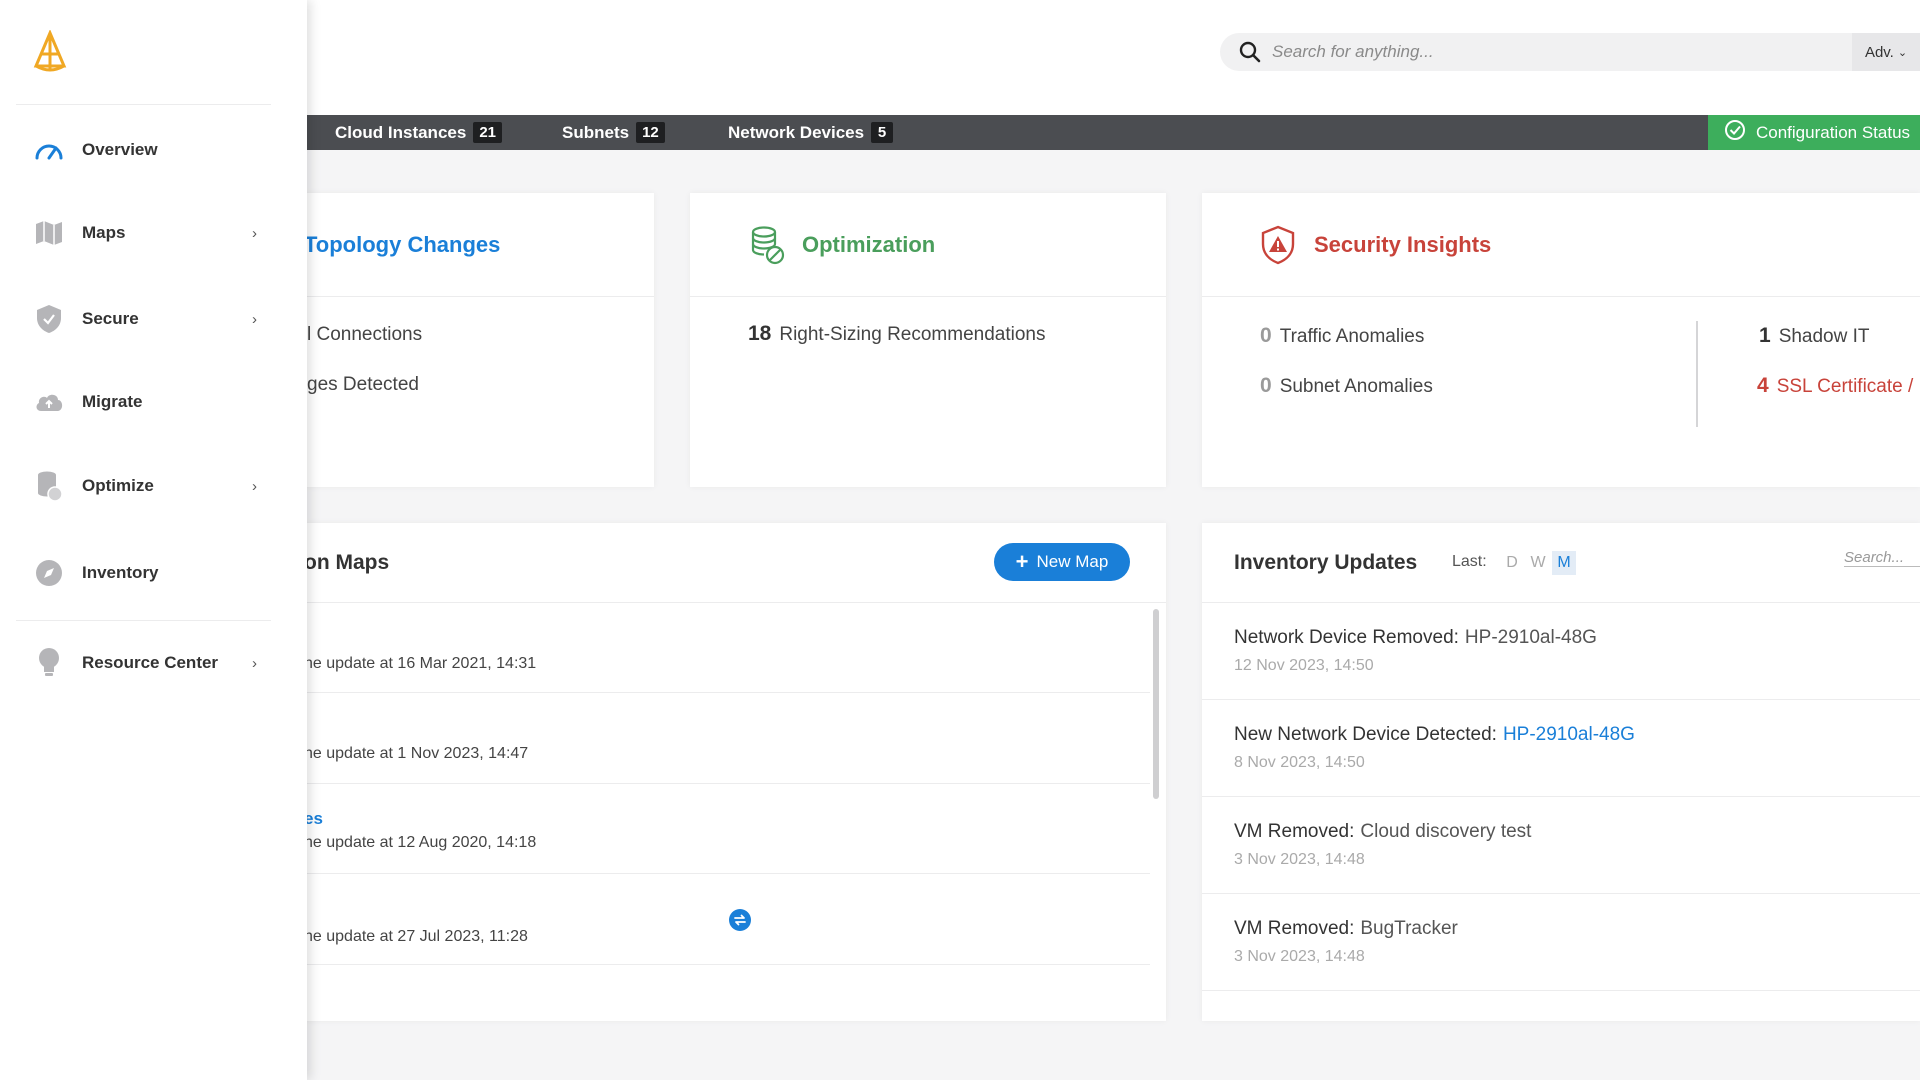  I want to click on sidebar-divider, so click(143, 620).